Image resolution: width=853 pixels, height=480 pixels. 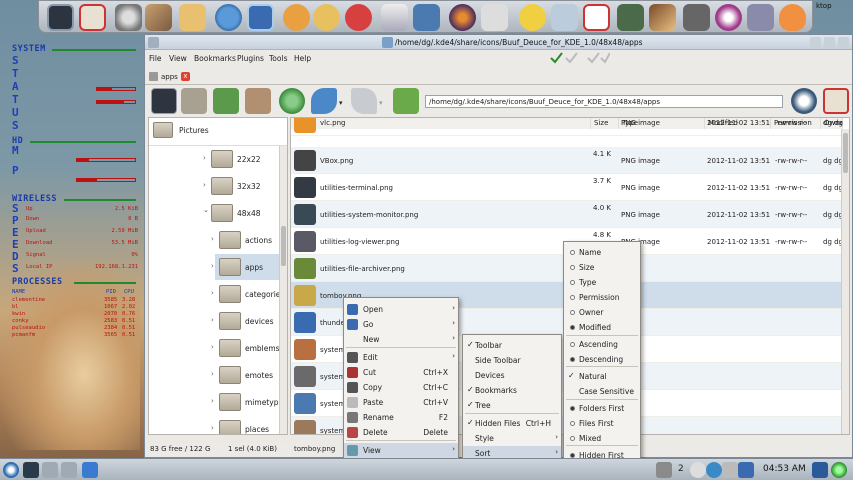 What do you see at coordinates (283, 290) in the screenshot?
I see `tree-scrollbar` at bounding box center [283, 290].